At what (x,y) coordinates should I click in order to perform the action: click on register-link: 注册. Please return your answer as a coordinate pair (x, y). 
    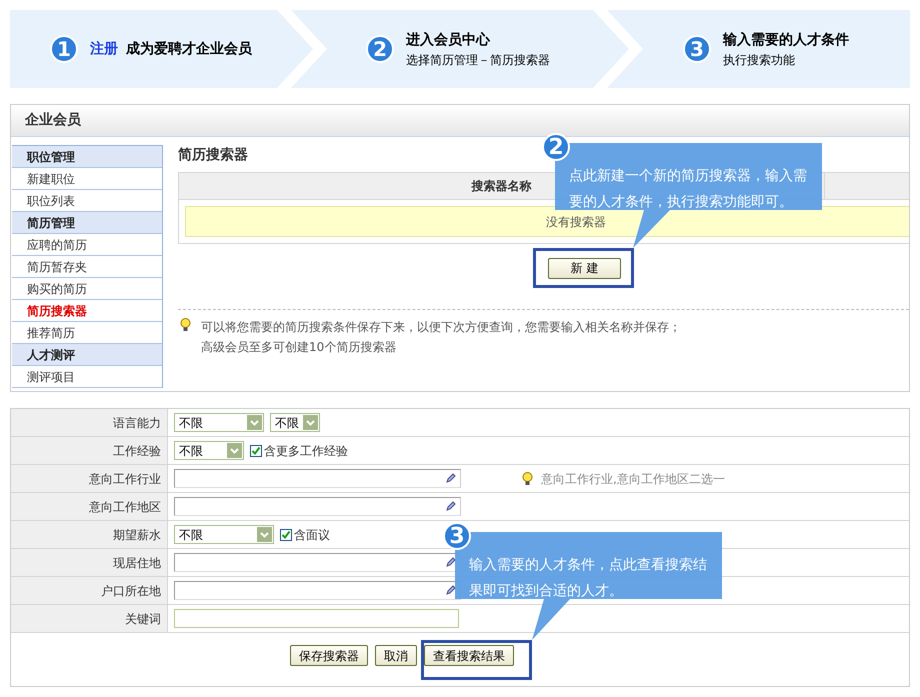
    Looking at the image, I should click on (104, 49).